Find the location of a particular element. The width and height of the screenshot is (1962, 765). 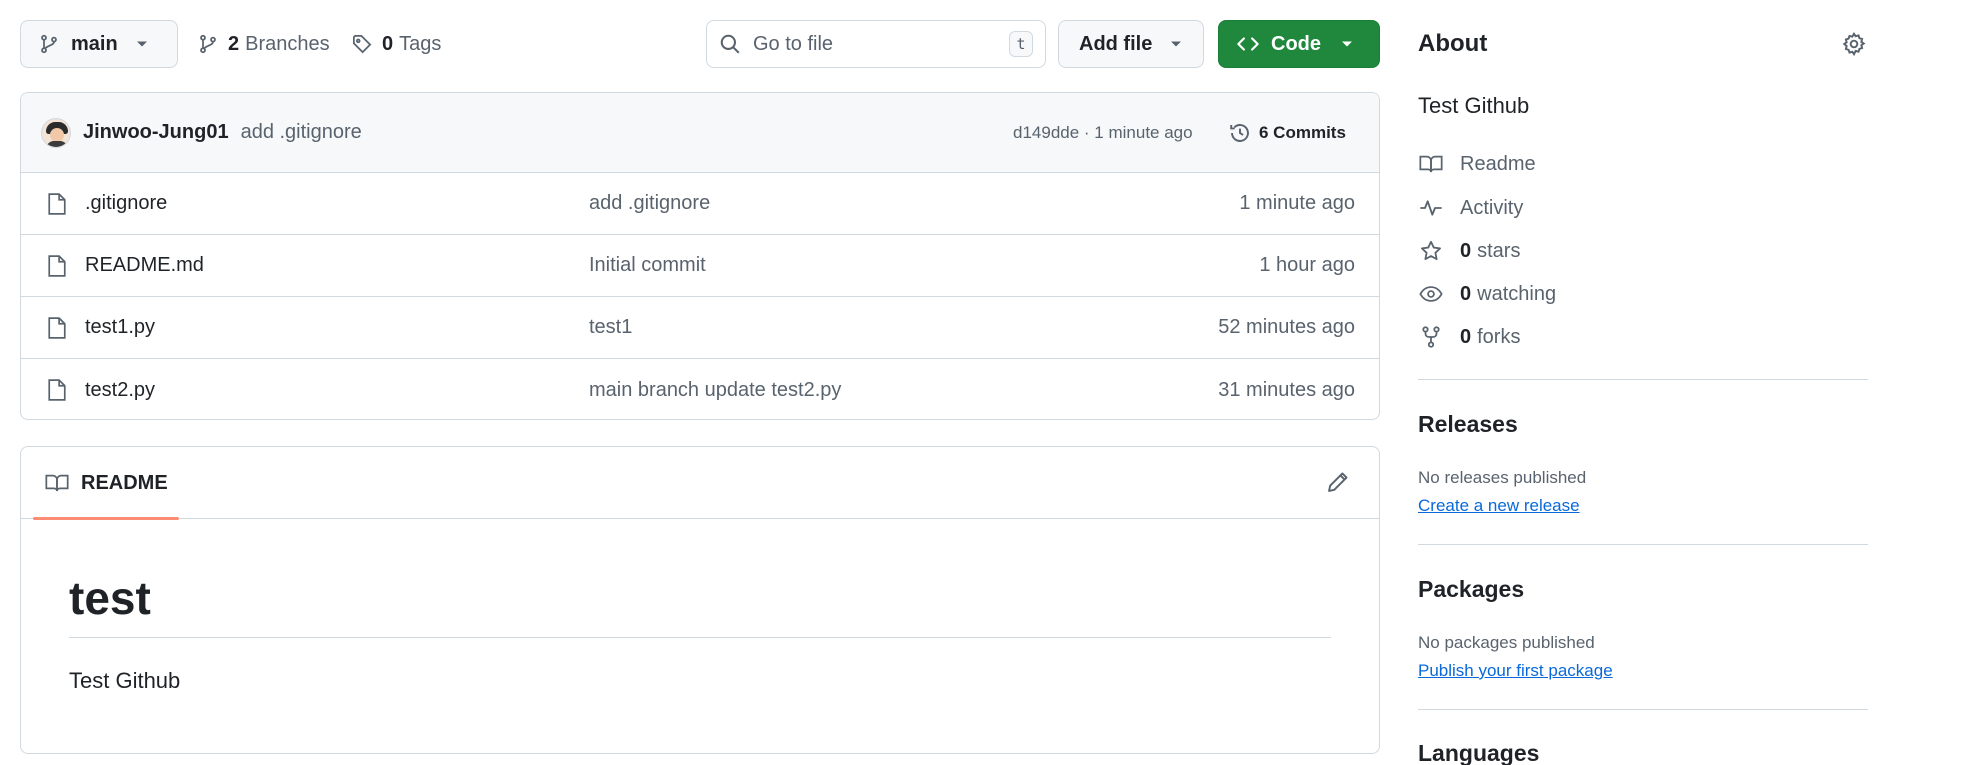

file-name-link: test2.py is located at coordinates (120, 390).